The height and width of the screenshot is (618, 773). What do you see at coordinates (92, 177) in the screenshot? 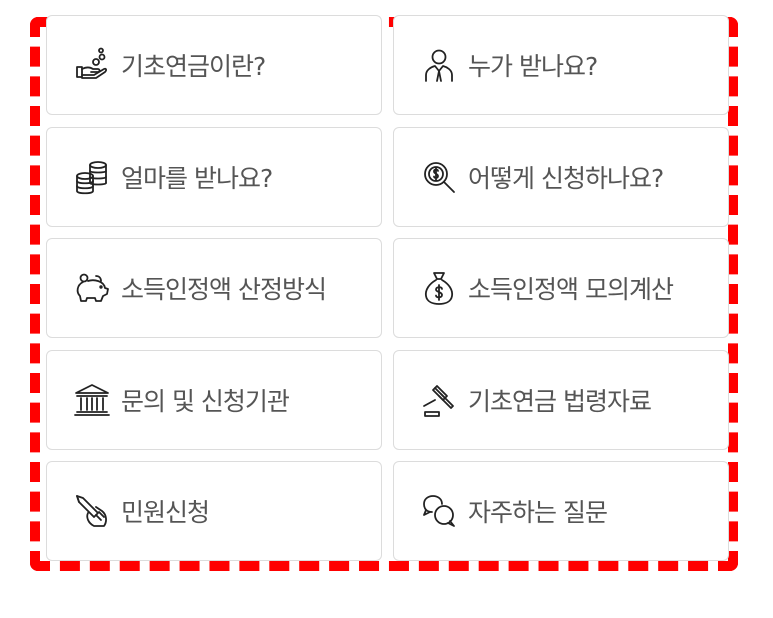
I see `coin-stack-icon` at bounding box center [92, 177].